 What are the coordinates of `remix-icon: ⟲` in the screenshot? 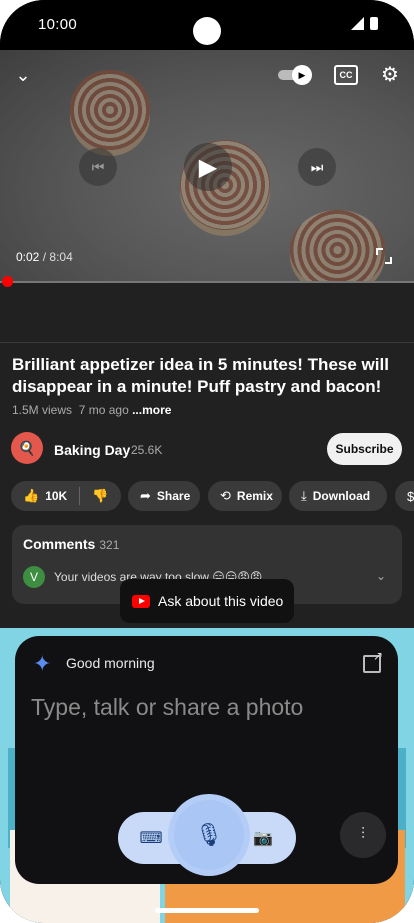 It's located at (225, 495).